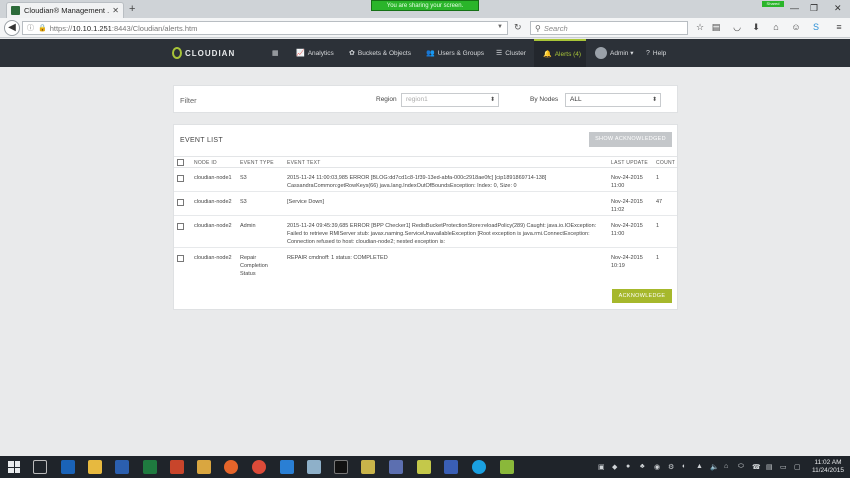 Image resolution: width=850 pixels, height=478 pixels. I want to click on minimize-button: —, so click(794, 8).